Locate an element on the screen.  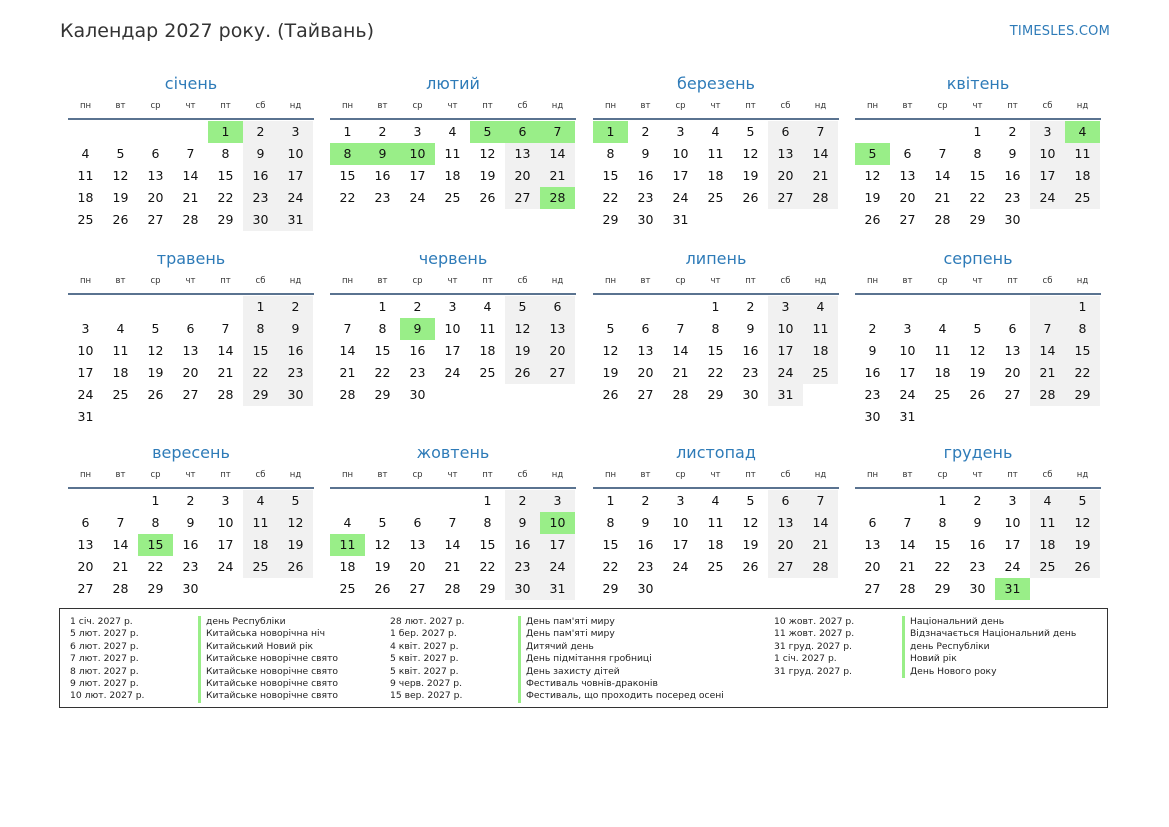
day-cell: 5 is located at coordinates (872, 154).